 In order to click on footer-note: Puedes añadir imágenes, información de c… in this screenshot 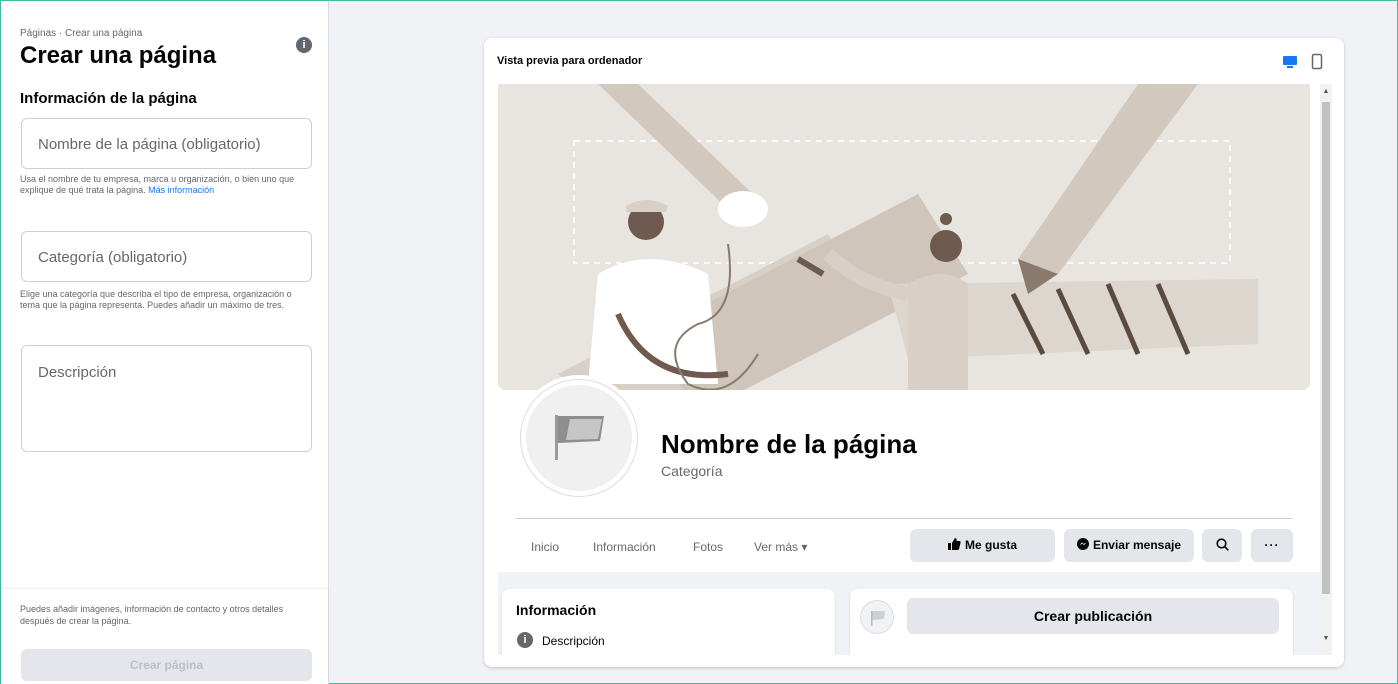, I will do `click(152, 615)`.